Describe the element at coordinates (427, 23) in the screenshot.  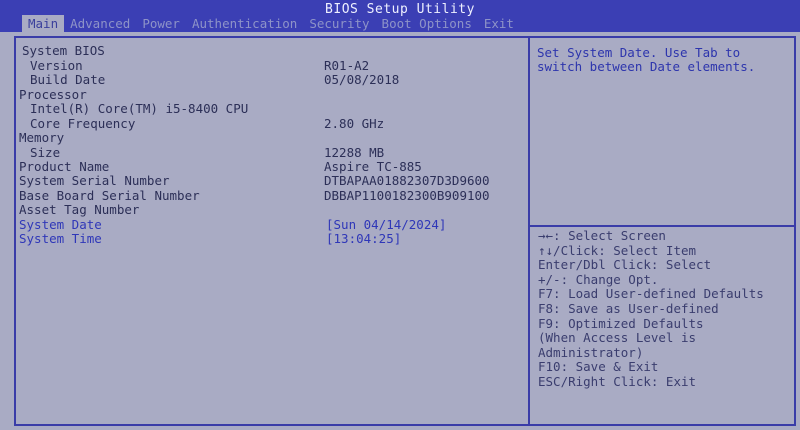
I see `tab-boot-options: Boot Options` at that location.